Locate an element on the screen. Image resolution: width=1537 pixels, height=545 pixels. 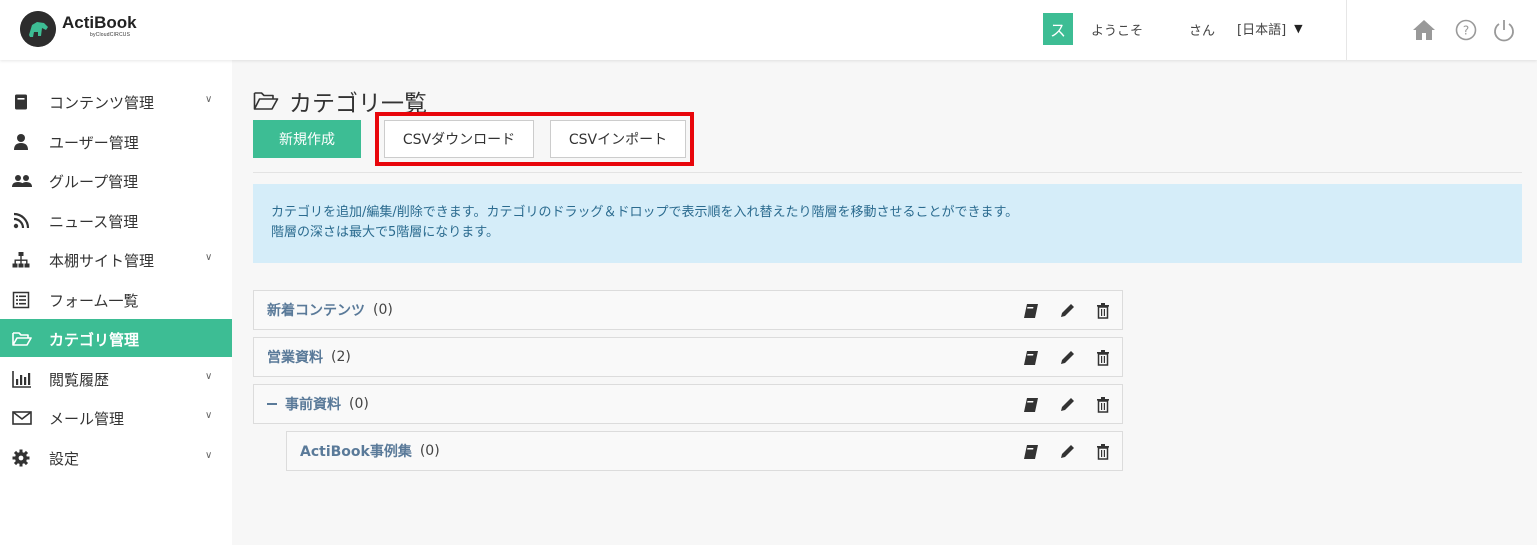
highlight-box is located at coordinates (534, 139).